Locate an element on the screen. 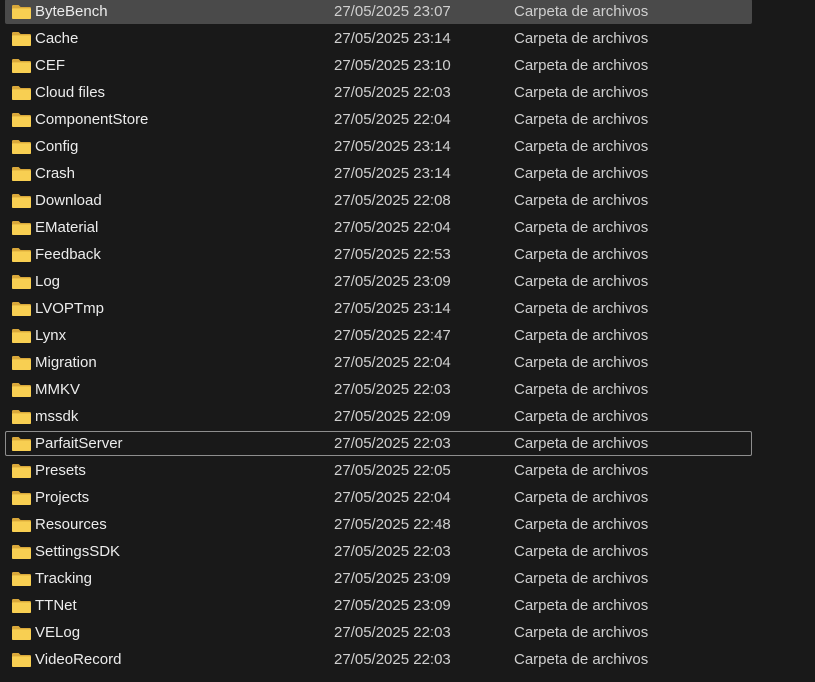  file-name: Presets is located at coordinates (60, 470).